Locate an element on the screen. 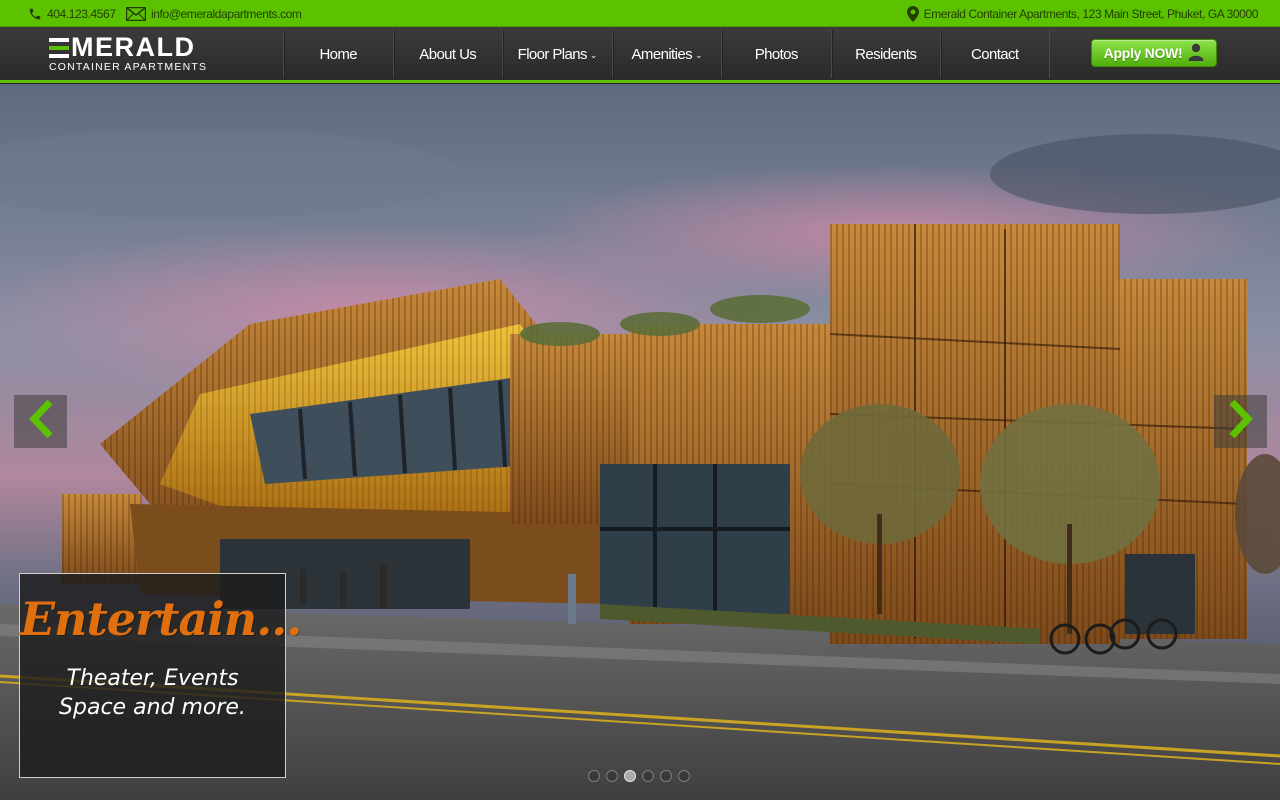 Image resolution: width=1280 pixels, height=800 pixels. logo-tagline: CONTAINER APARTMENTS is located at coordinates (128, 67).